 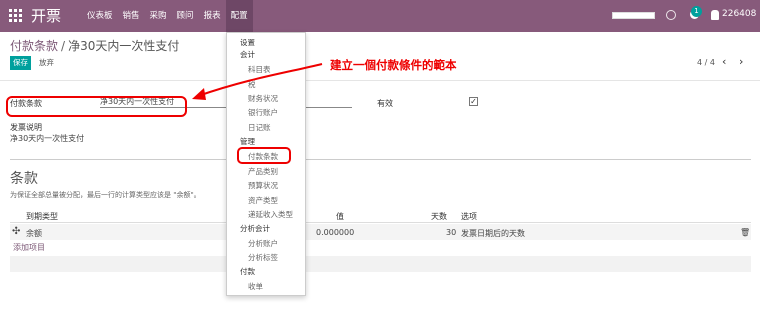 I want to click on user-icon, so click(x=715, y=15).